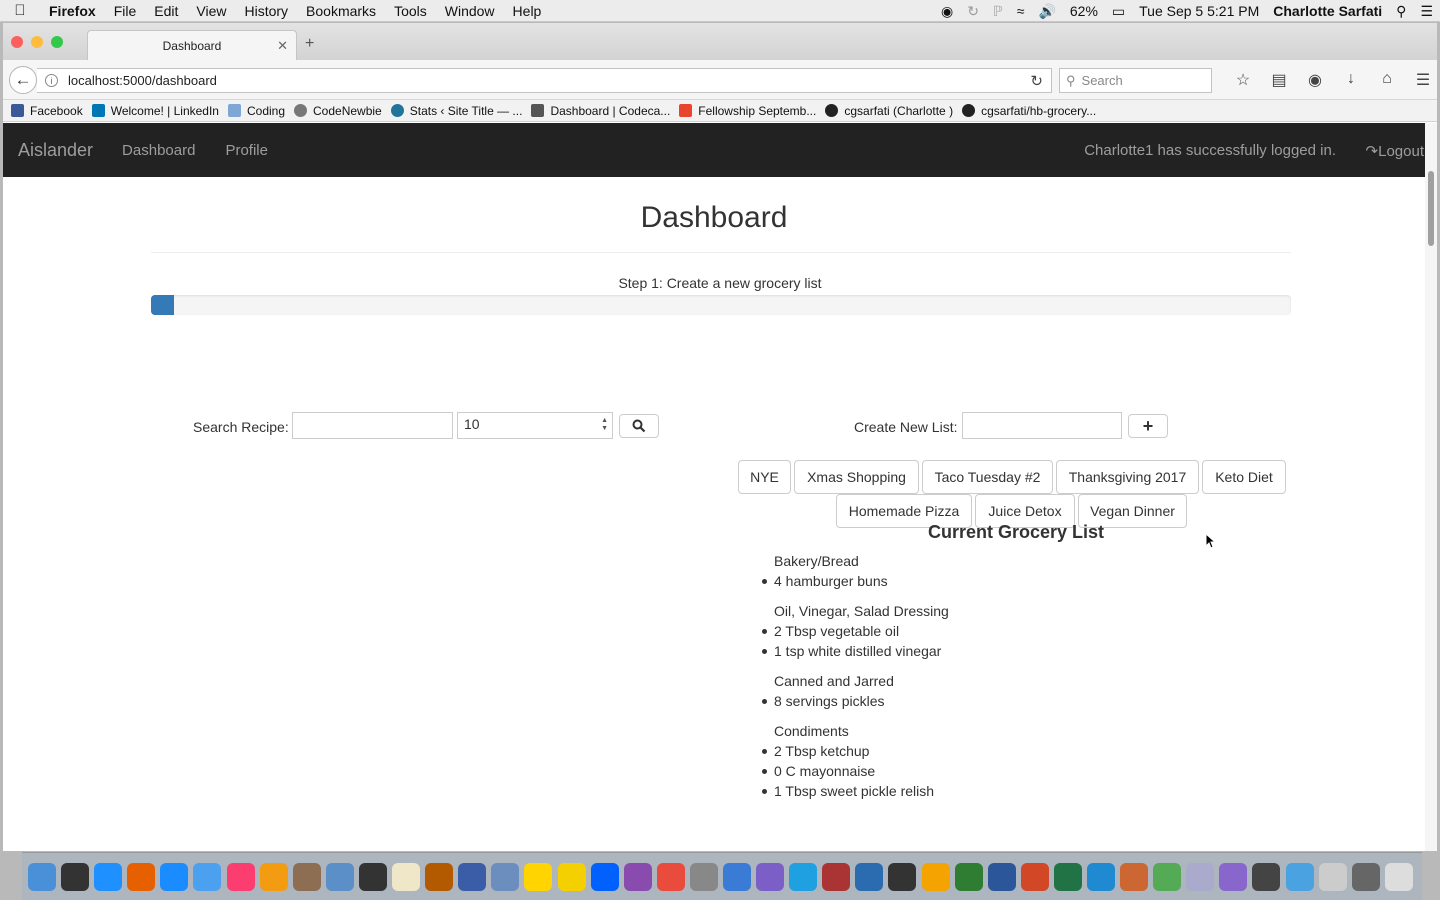 The height and width of the screenshot is (900, 1440). What do you see at coordinates (266, 11) in the screenshot?
I see `menu-history: History` at bounding box center [266, 11].